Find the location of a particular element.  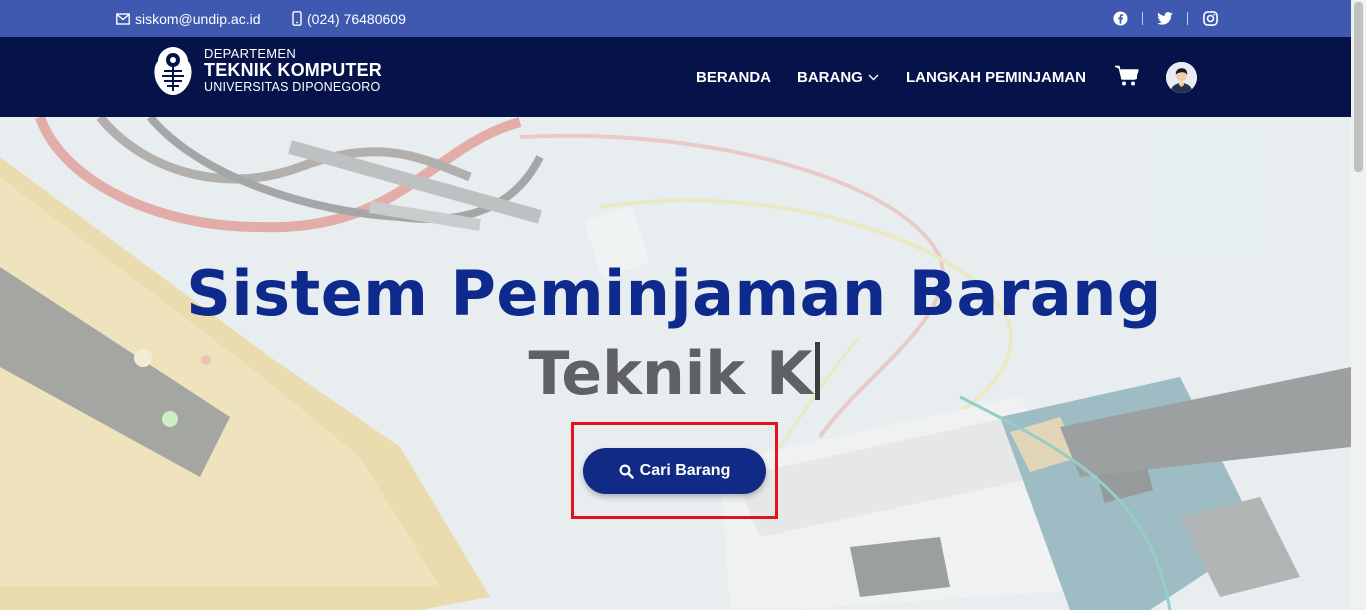

cari-barang-label: Cari Barang is located at coordinates (685, 470).